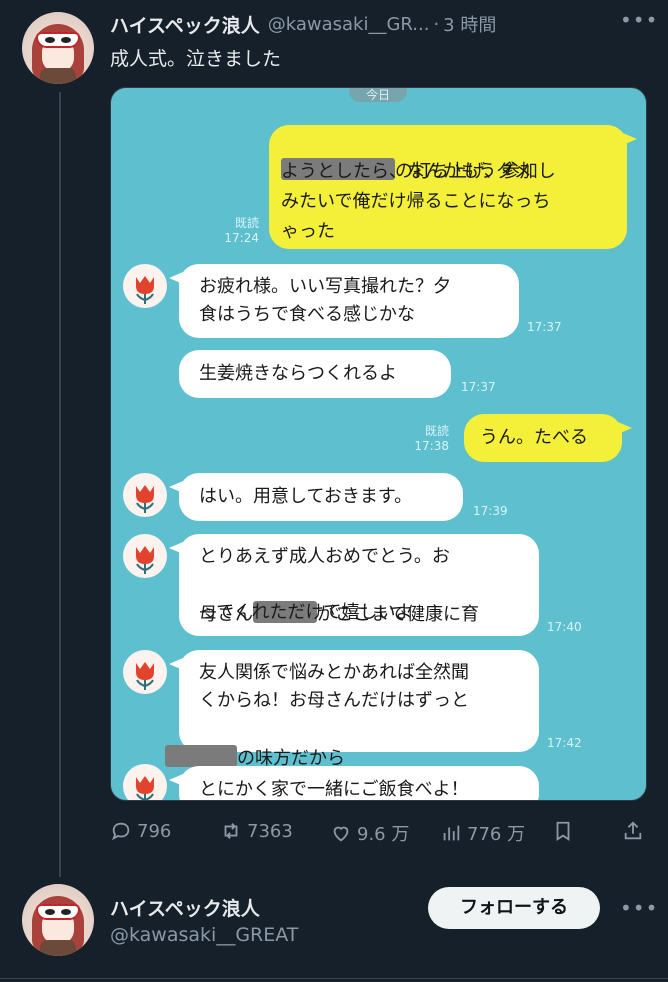 Image resolution: width=668 pixels, height=982 pixels. What do you see at coordinates (298, 373) in the screenshot?
I see `chat-text: 生姜焼きならつくれるよ` at bounding box center [298, 373].